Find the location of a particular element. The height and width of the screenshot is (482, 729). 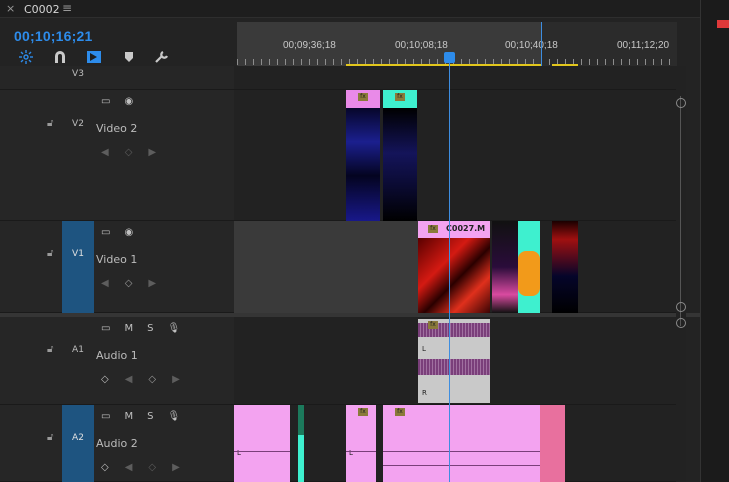

adjacent-panel is located at coordinates (714, 241).